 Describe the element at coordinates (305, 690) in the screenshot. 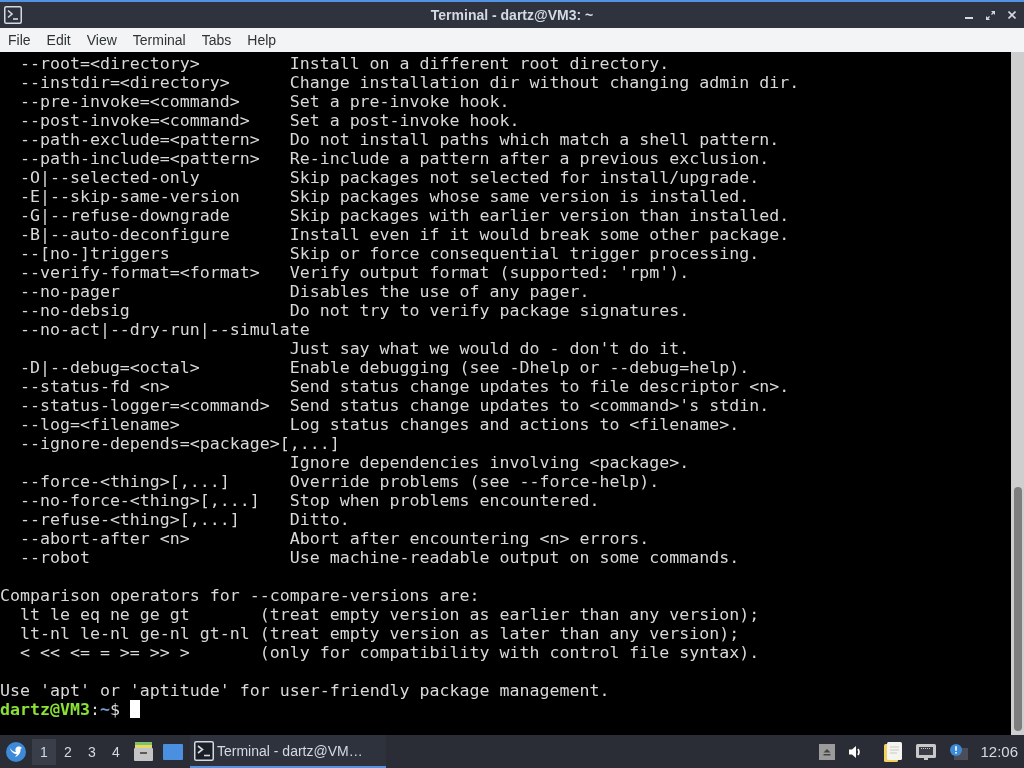

I see `usage-hint: Use 'apt' or 'aptitude' for user-friendly package management.` at that location.